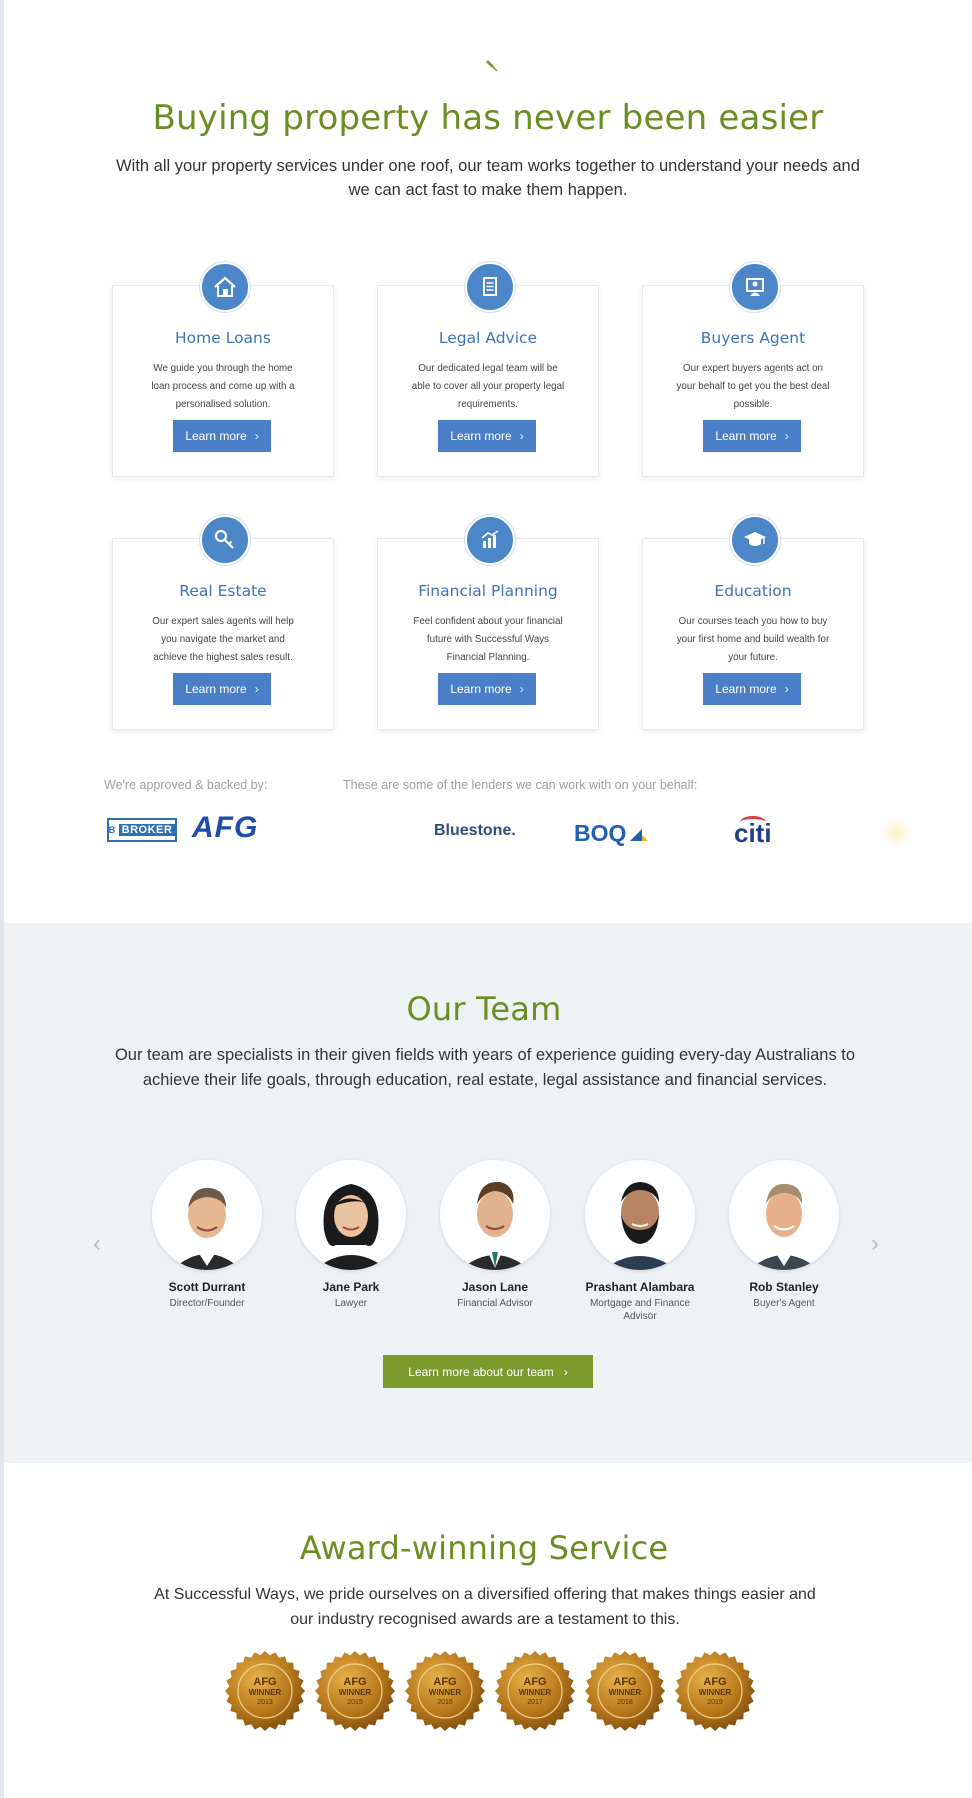 Image resolution: width=972 pixels, height=1798 pixels. I want to click on broker-logo: B BROKER, so click(142, 830).